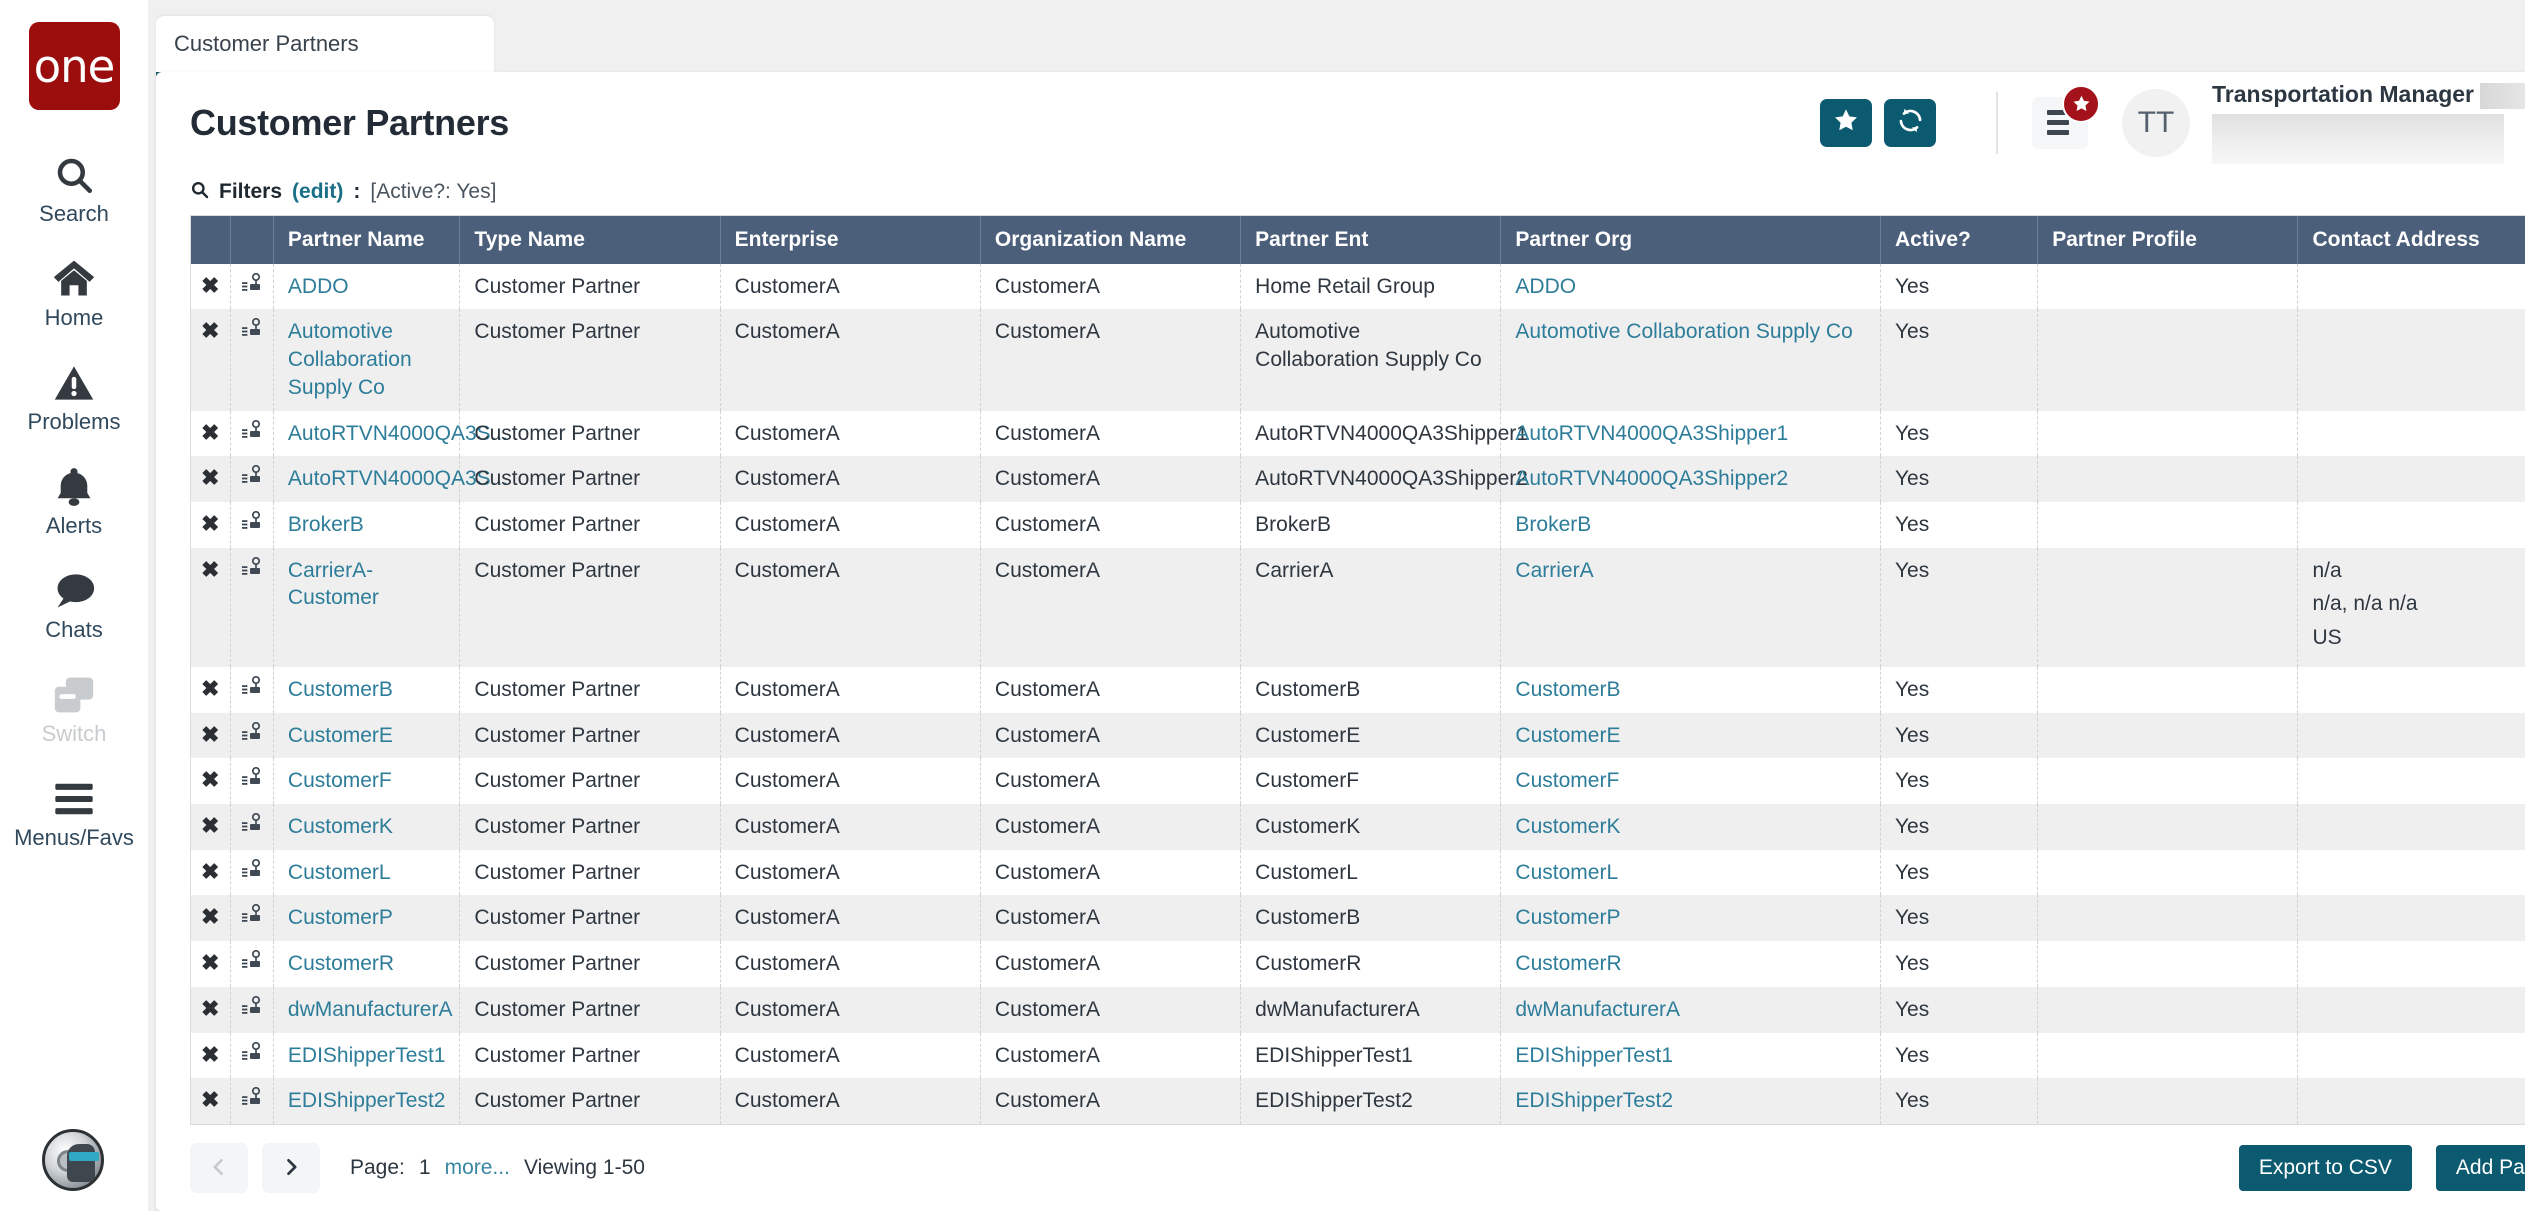 The height and width of the screenshot is (1211, 2525). Describe the element at coordinates (367, 286) in the screenshot. I see `partner-name-cell: ADDO` at that location.